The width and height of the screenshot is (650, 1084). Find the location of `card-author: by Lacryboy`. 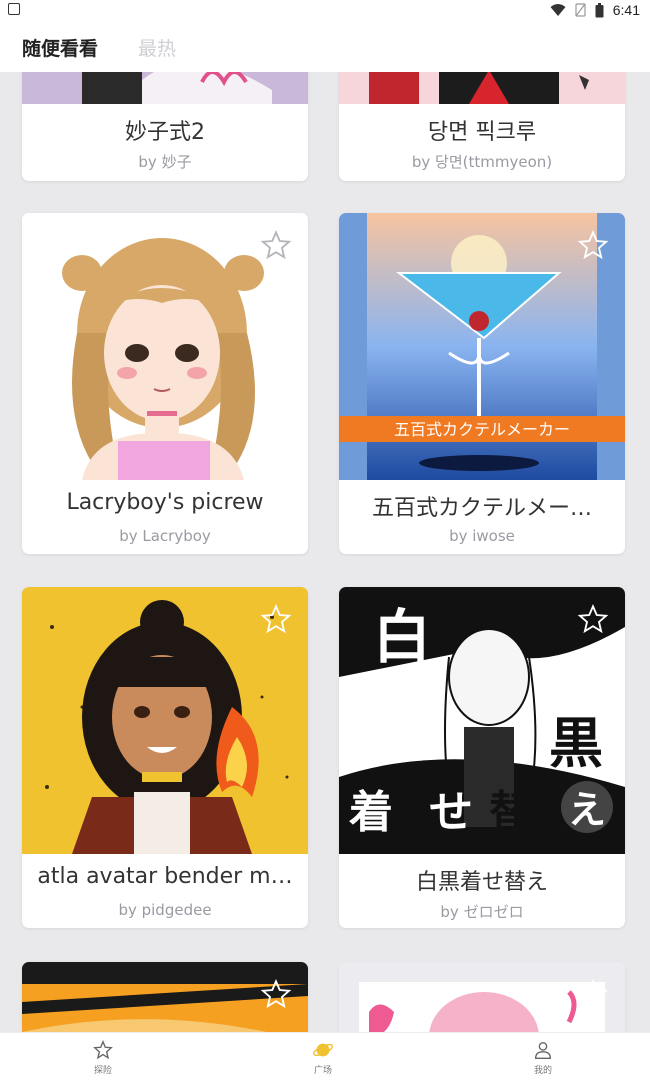

card-author: by Lacryboy is located at coordinates (165, 536).